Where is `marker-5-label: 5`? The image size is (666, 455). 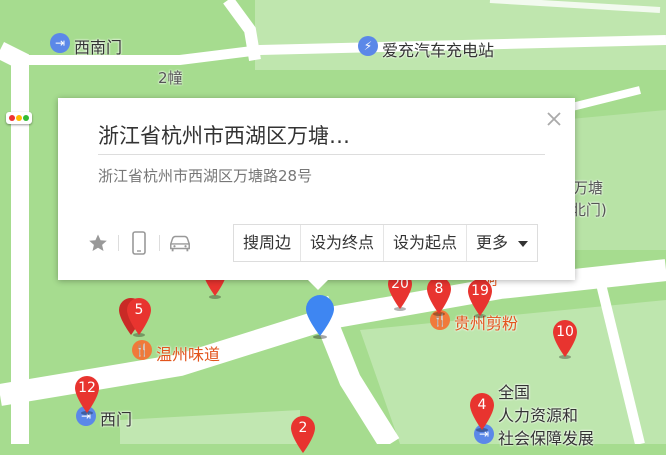
marker-5-label: 5 is located at coordinates (139, 310).